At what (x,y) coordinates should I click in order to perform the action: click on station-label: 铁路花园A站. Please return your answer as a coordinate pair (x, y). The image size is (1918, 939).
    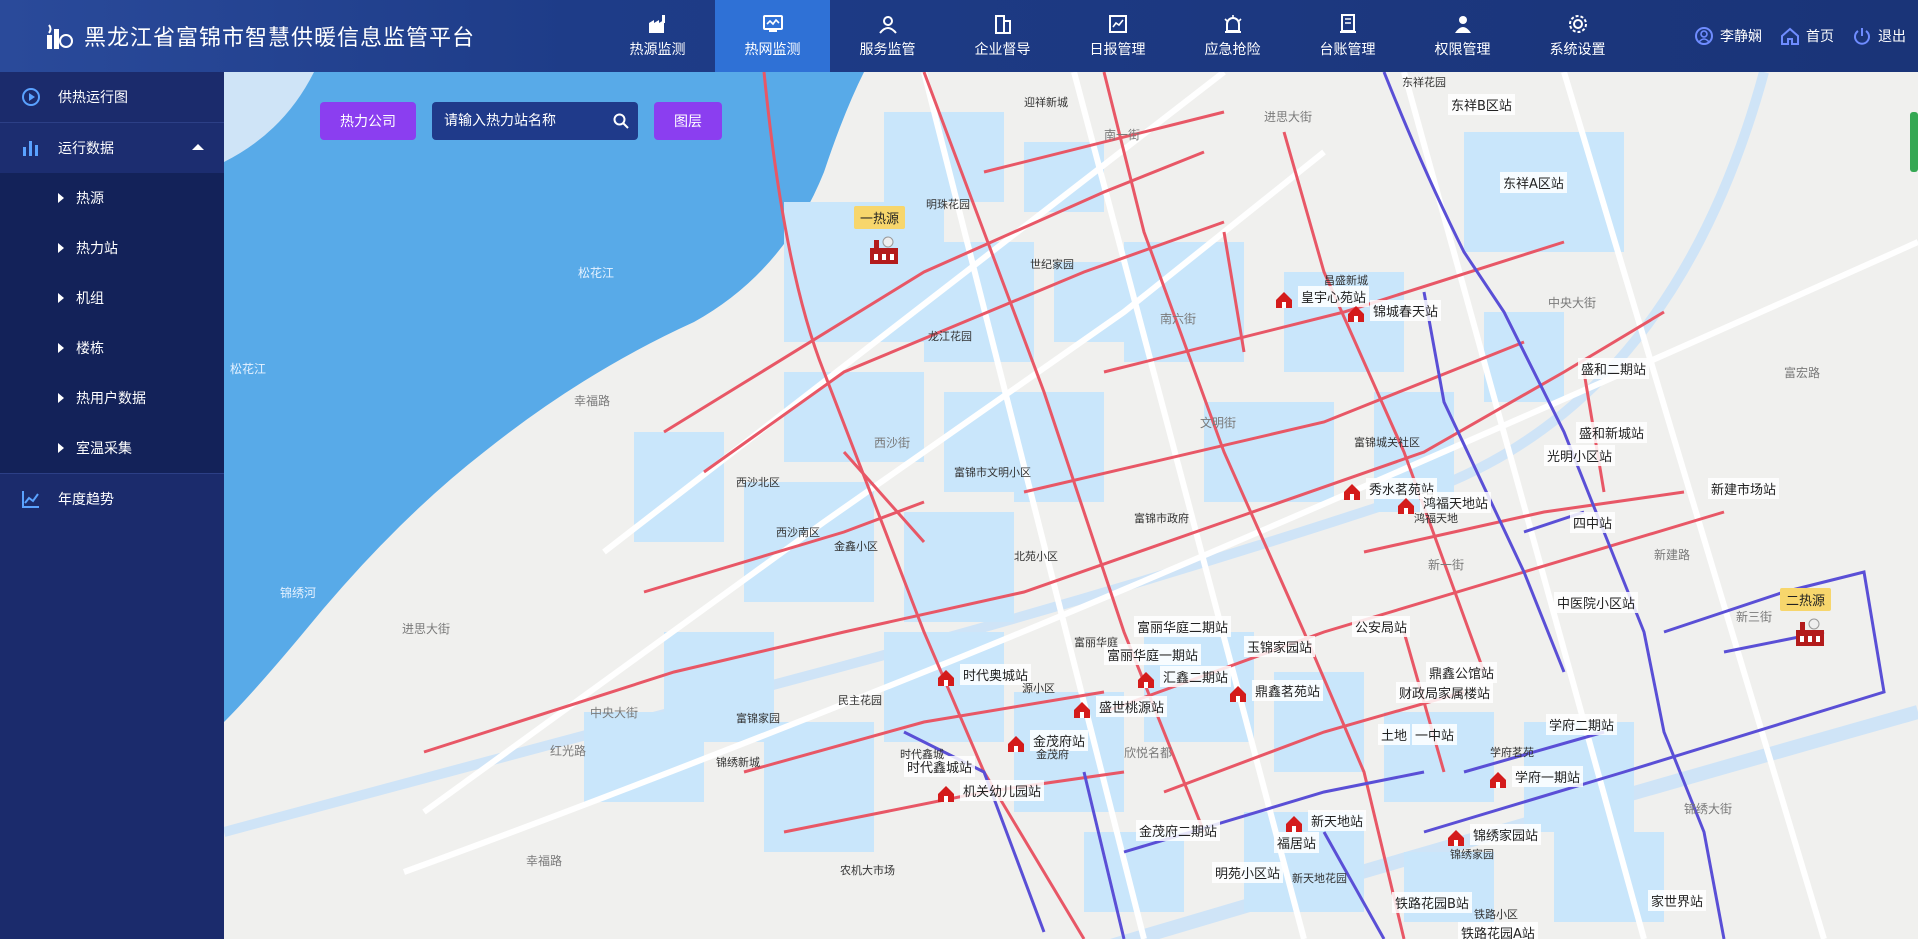
    Looking at the image, I should click on (1498, 930).